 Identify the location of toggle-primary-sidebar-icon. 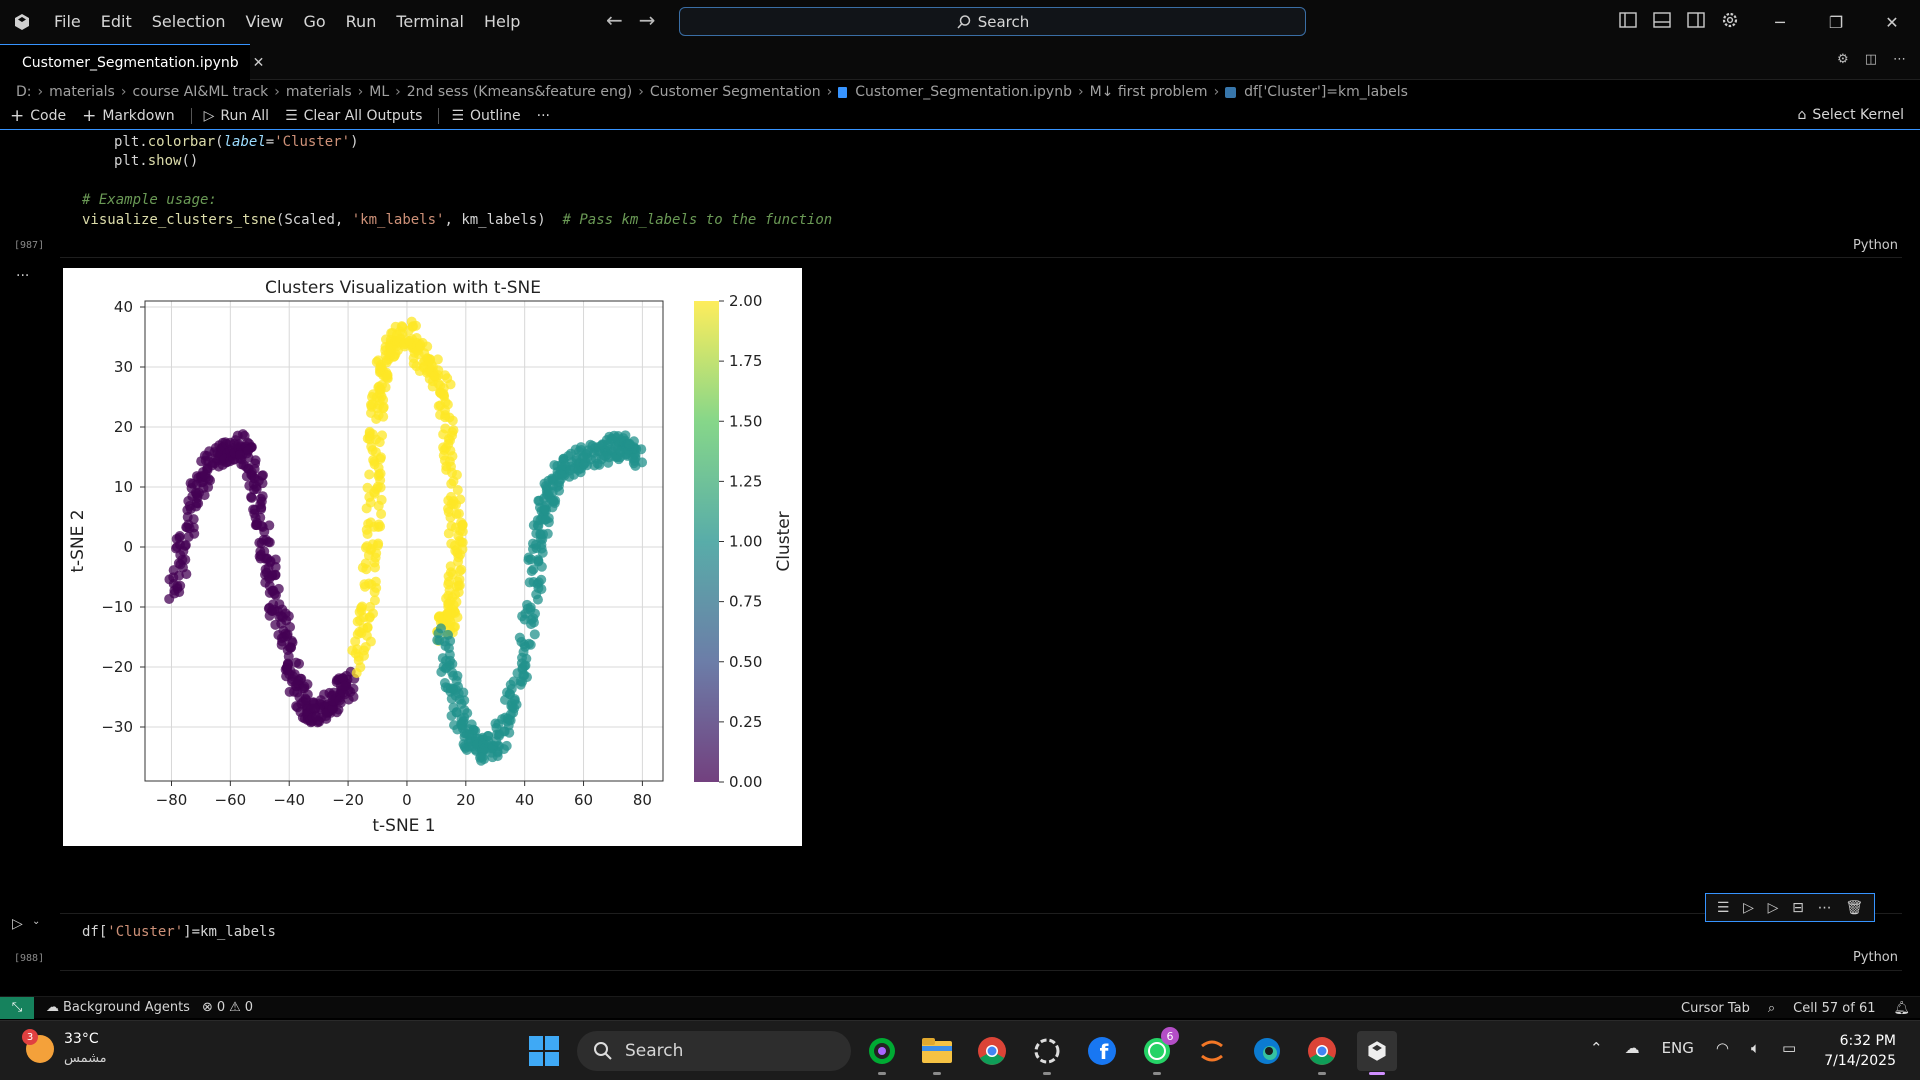
(1628, 20).